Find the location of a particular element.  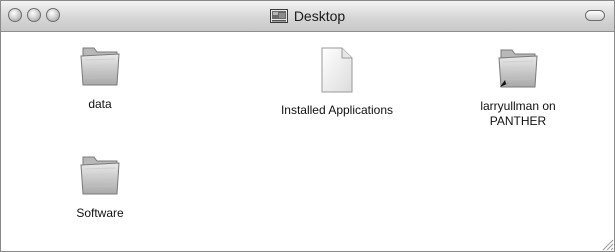

desktop-item-installed-applications: Installed Applications is located at coordinates (337, 82).